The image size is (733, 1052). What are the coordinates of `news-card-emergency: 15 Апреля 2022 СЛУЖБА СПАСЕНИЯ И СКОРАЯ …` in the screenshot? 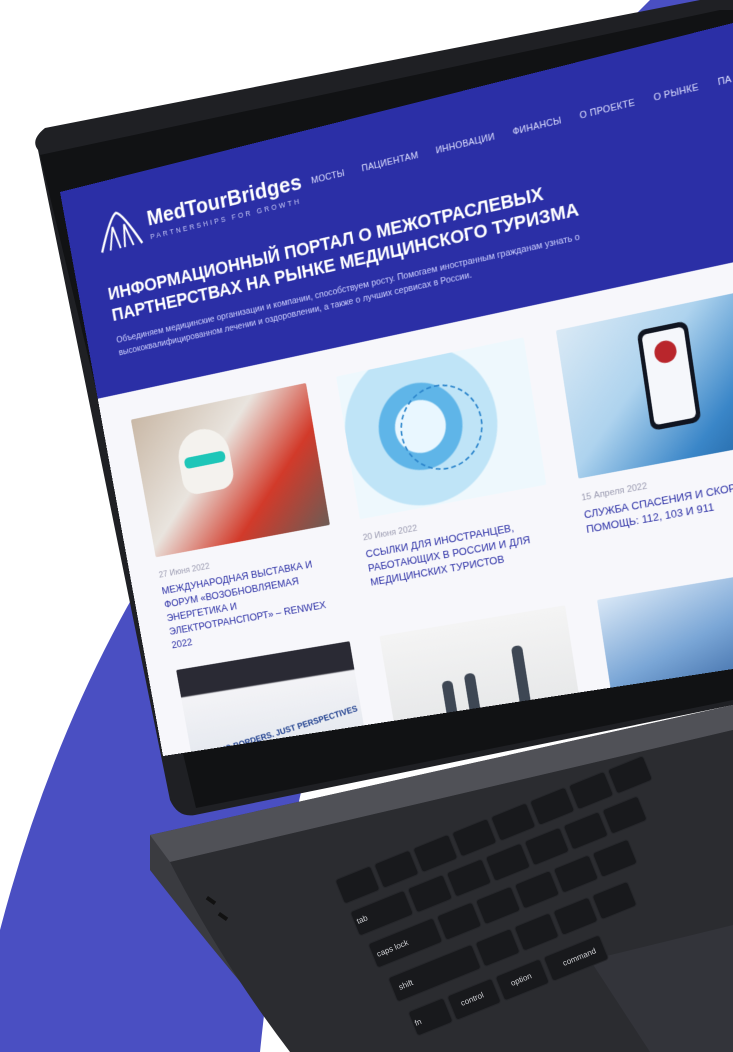 It's located at (644, 412).